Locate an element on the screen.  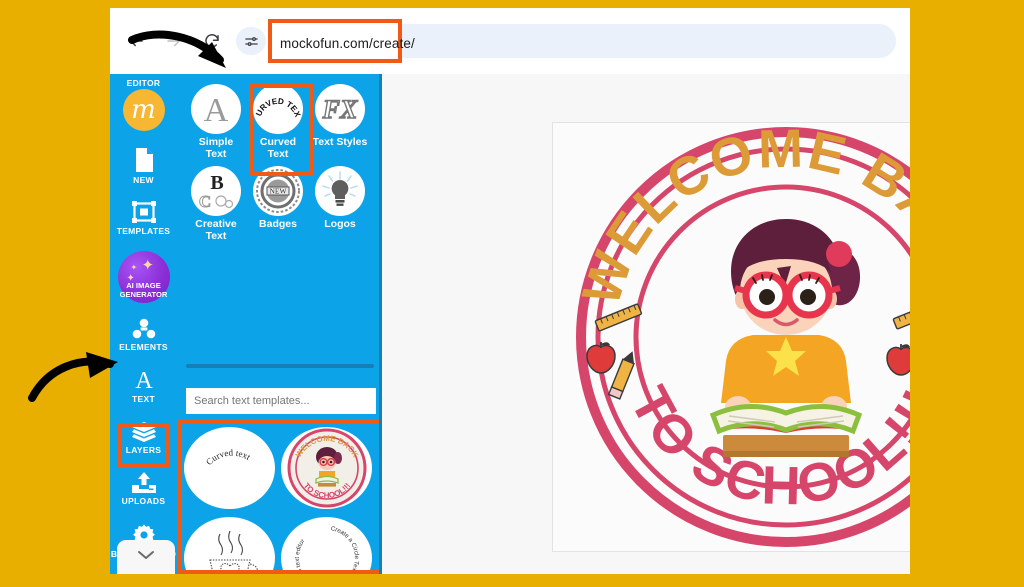
badge-icon: NEW is located at coordinates (278, 191).